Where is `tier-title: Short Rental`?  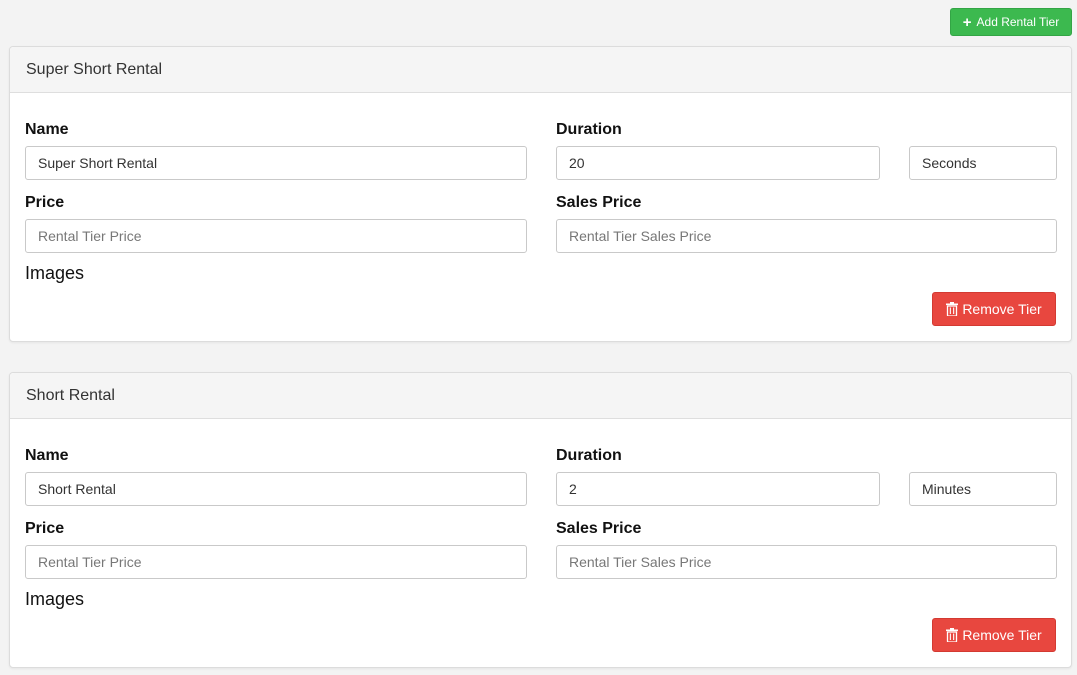 tier-title: Short Rental is located at coordinates (70, 395).